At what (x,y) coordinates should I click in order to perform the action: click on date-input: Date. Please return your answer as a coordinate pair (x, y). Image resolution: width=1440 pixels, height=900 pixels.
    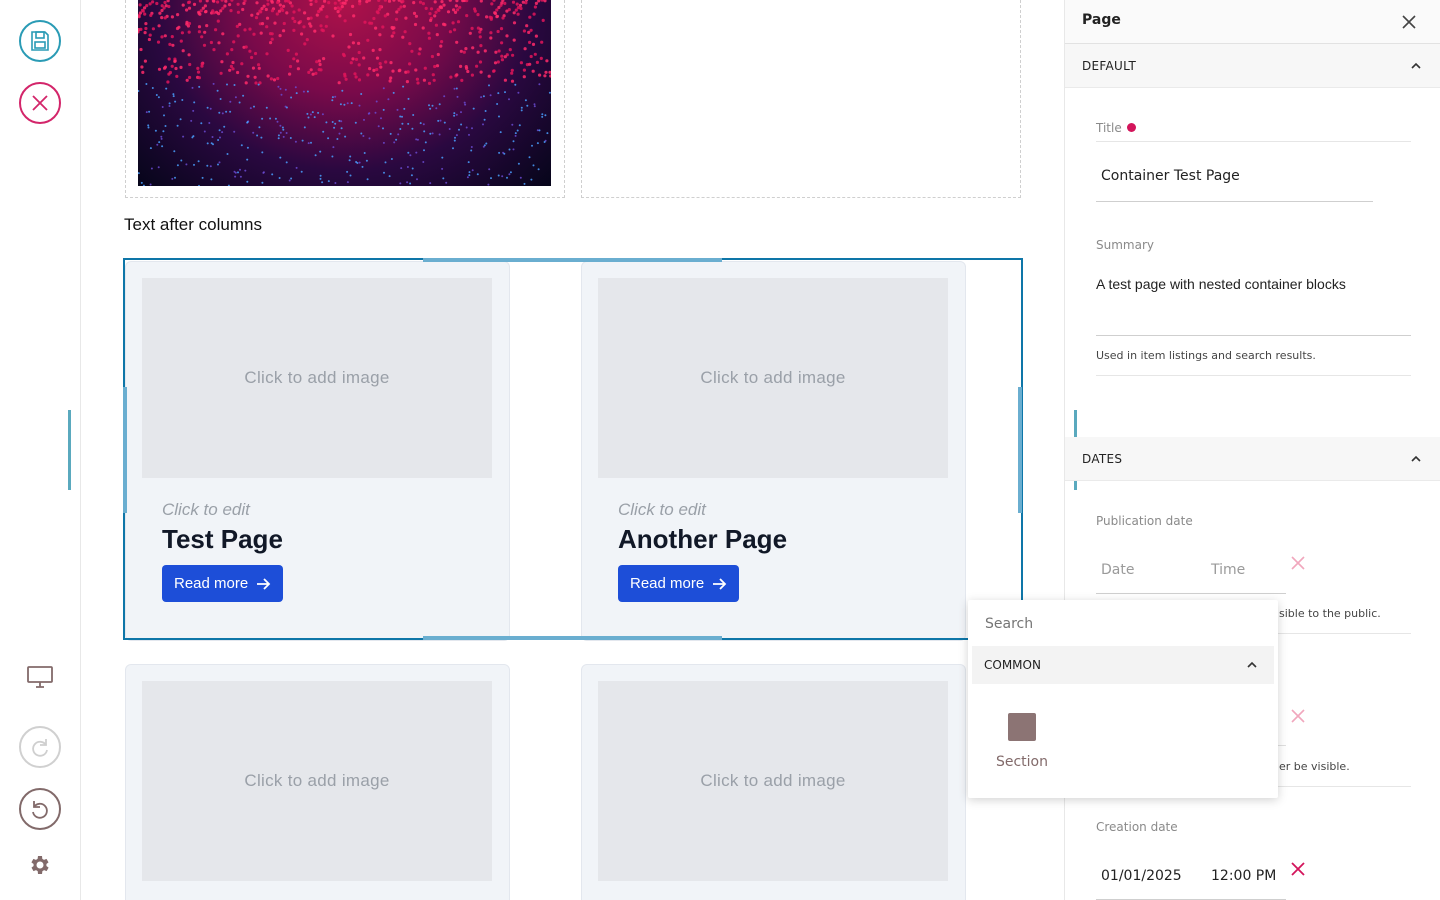
    Looking at the image, I should click on (1117, 570).